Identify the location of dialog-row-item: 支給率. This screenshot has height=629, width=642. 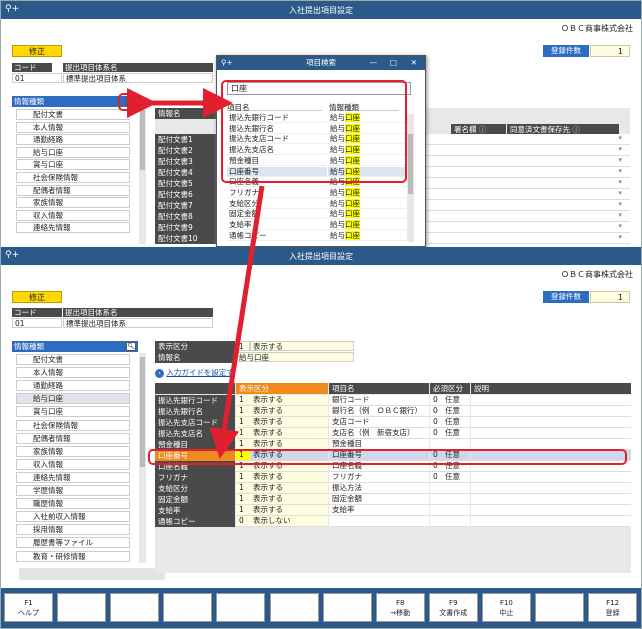
(277, 225).